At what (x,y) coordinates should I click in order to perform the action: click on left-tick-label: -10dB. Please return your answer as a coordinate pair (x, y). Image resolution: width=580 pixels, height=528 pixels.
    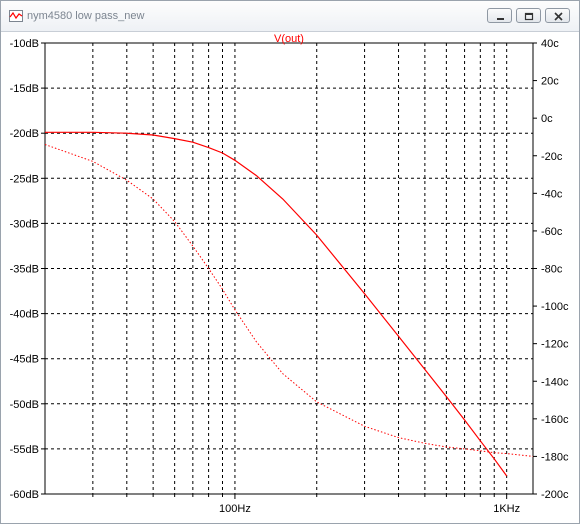
    Looking at the image, I should click on (24, 44).